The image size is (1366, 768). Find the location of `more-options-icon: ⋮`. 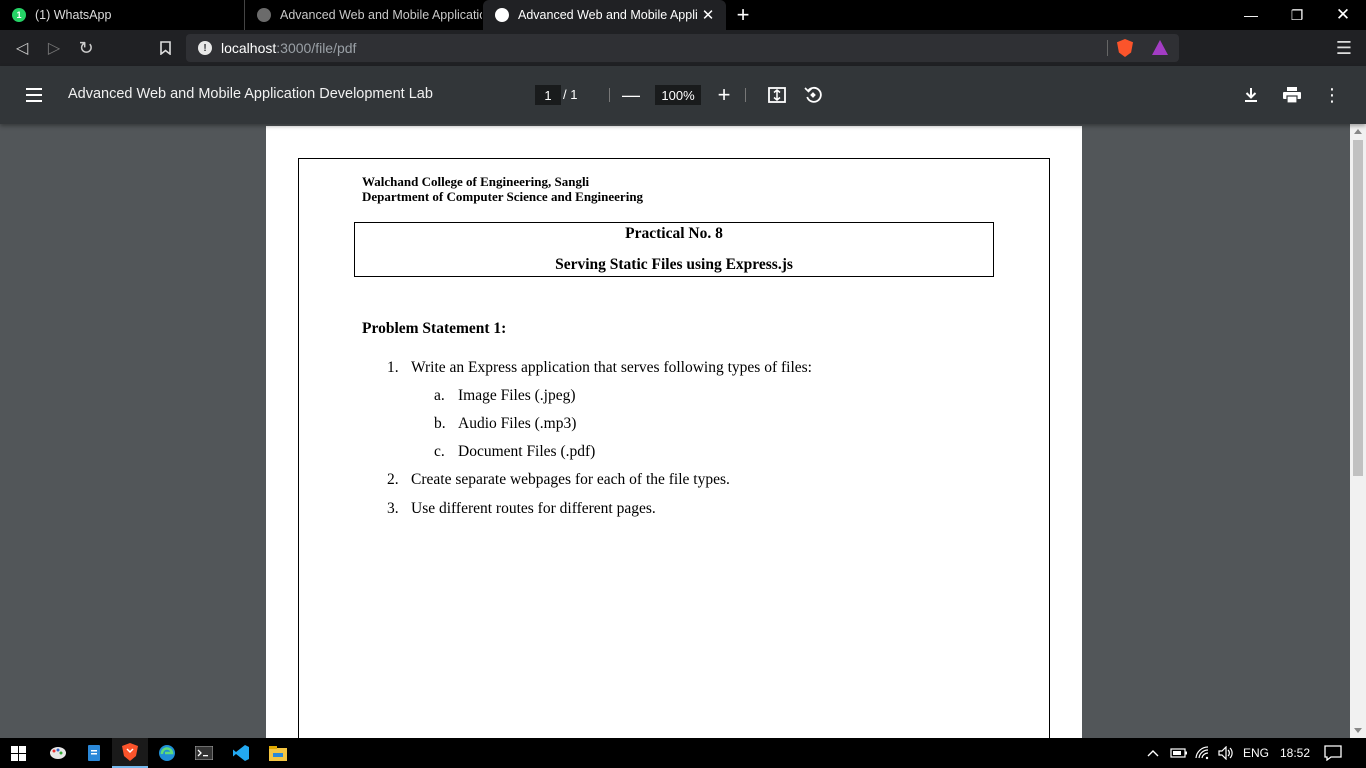

more-options-icon: ⋮ is located at coordinates (1332, 95).